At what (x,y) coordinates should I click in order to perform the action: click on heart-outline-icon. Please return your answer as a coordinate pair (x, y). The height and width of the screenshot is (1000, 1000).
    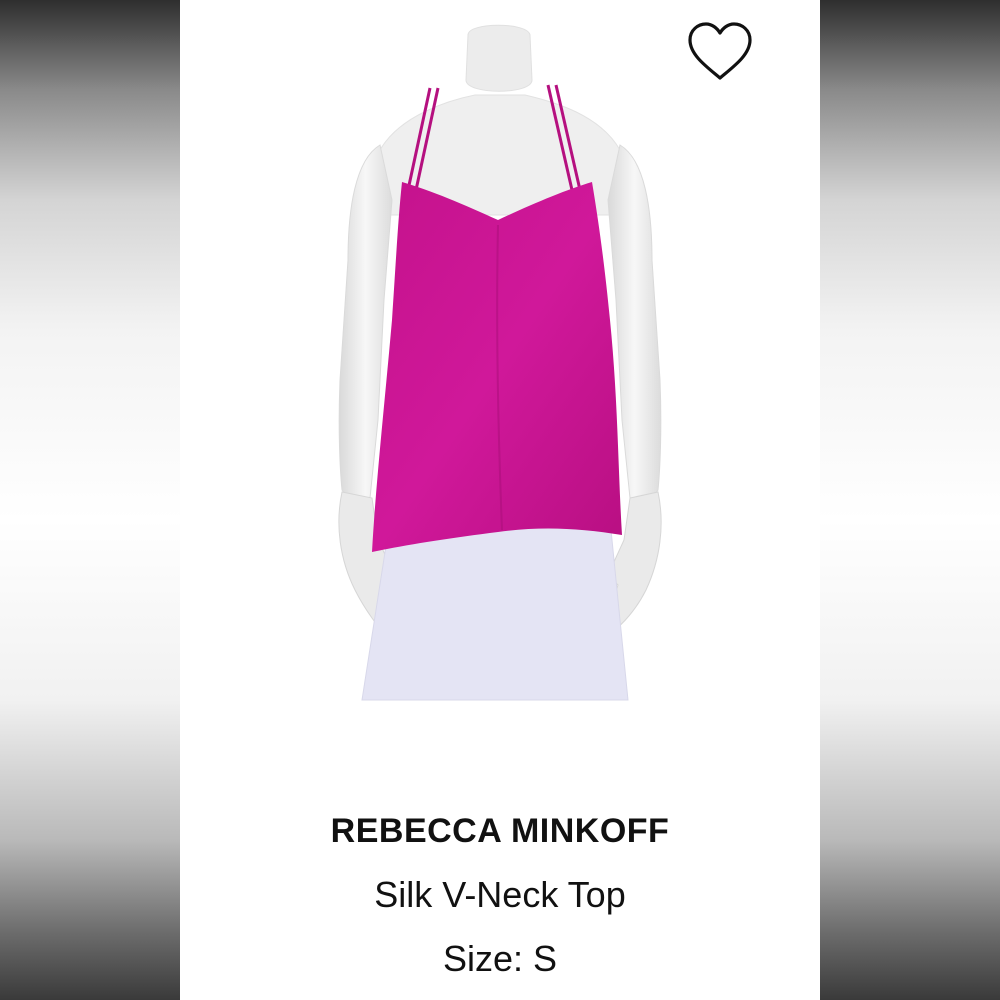
    Looking at the image, I should click on (720, 51).